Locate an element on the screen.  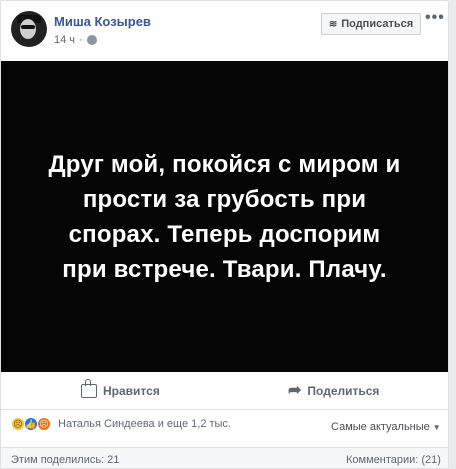
avatar-glasses-shape is located at coordinates (28, 27).